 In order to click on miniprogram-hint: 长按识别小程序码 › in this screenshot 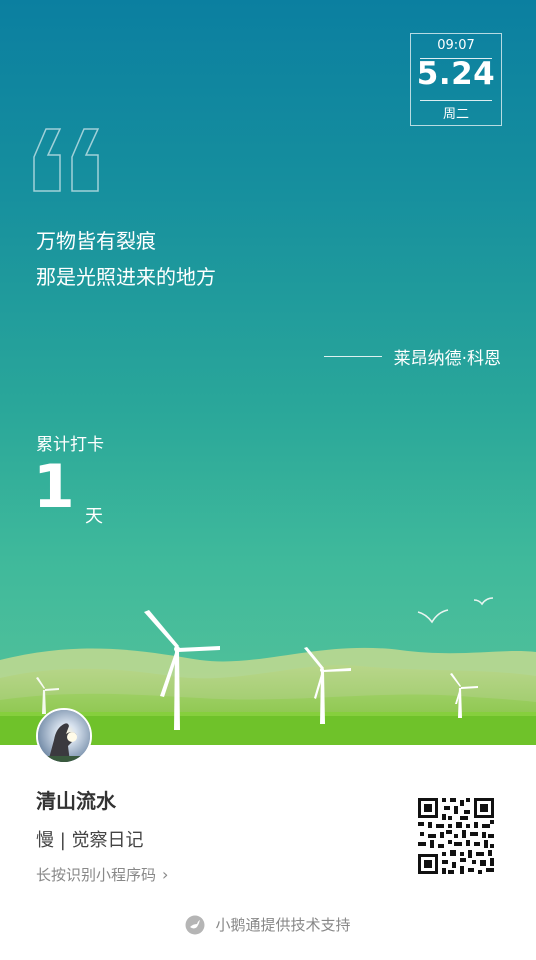, I will do `click(102, 874)`.